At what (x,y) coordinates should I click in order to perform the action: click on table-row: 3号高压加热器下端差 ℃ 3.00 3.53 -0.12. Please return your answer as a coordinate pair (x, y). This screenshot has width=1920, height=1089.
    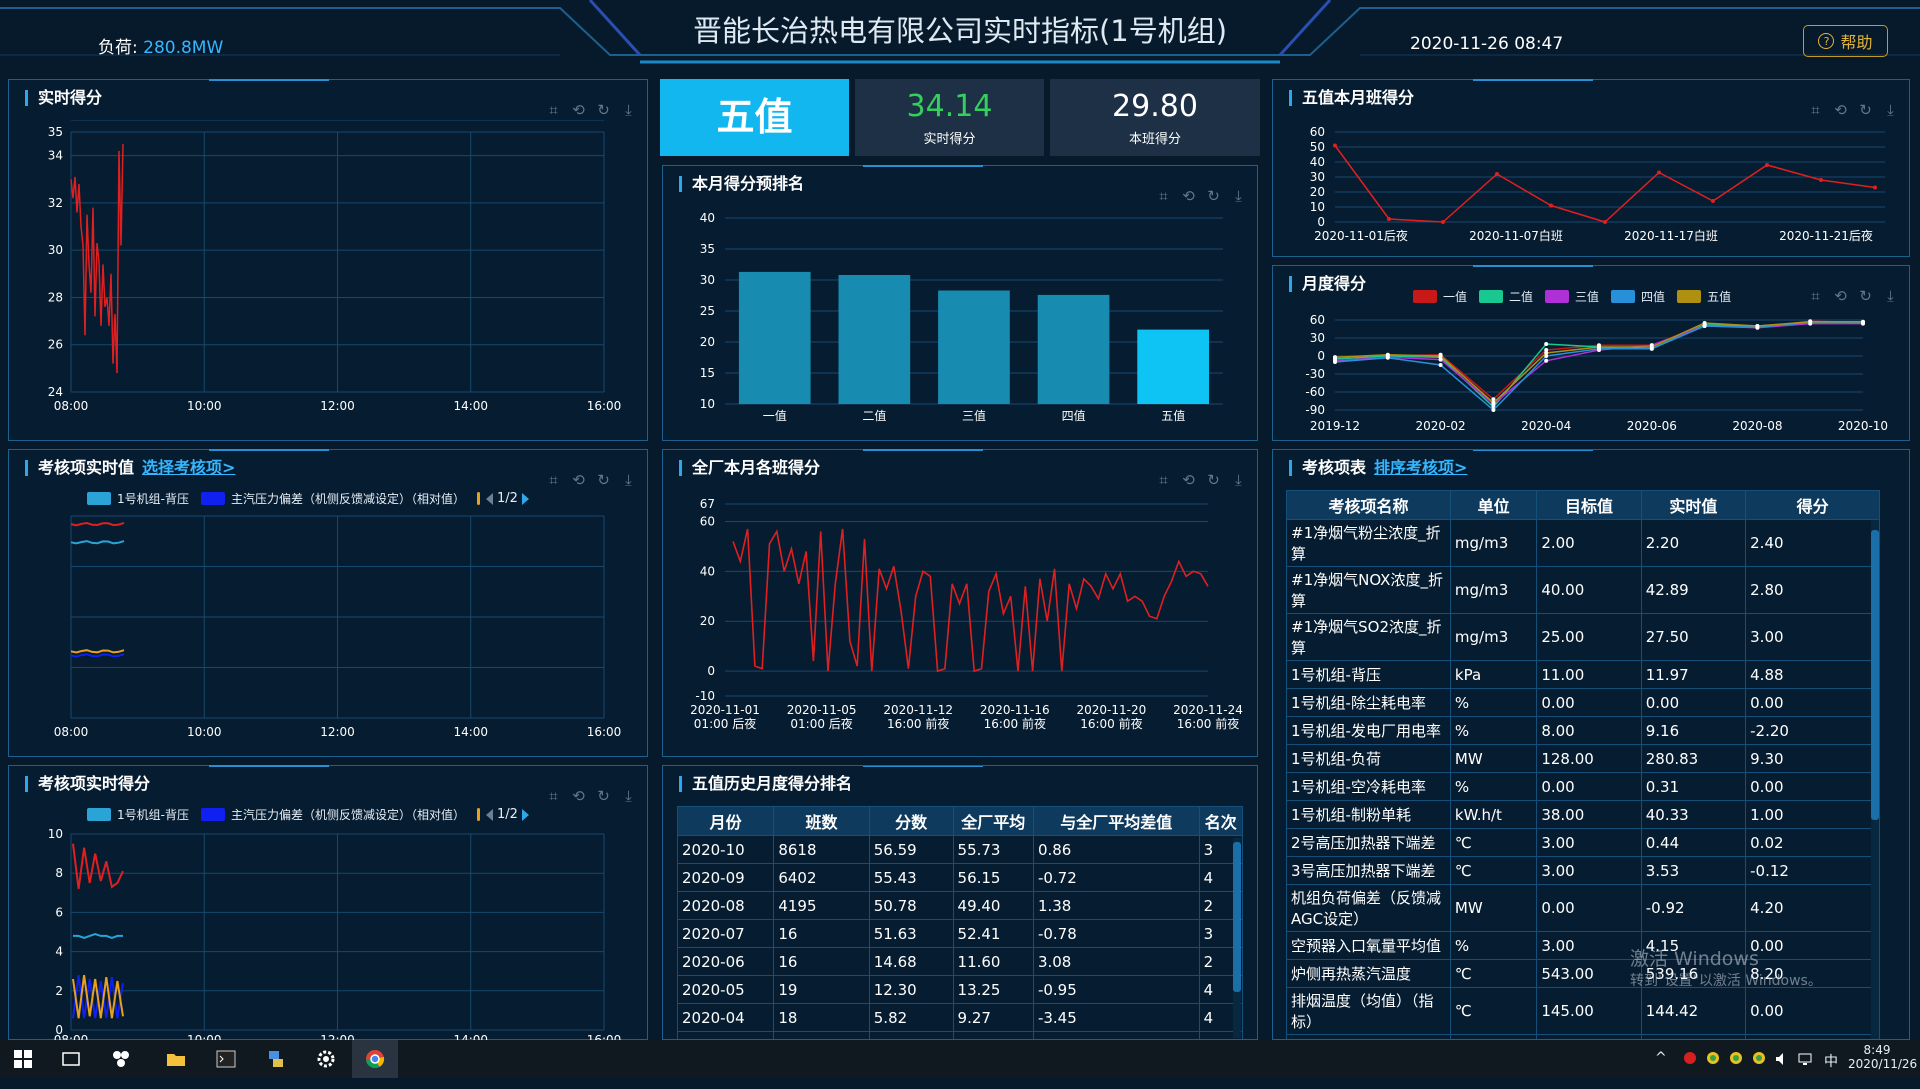
    Looking at the image, I should click on (1583, 870).